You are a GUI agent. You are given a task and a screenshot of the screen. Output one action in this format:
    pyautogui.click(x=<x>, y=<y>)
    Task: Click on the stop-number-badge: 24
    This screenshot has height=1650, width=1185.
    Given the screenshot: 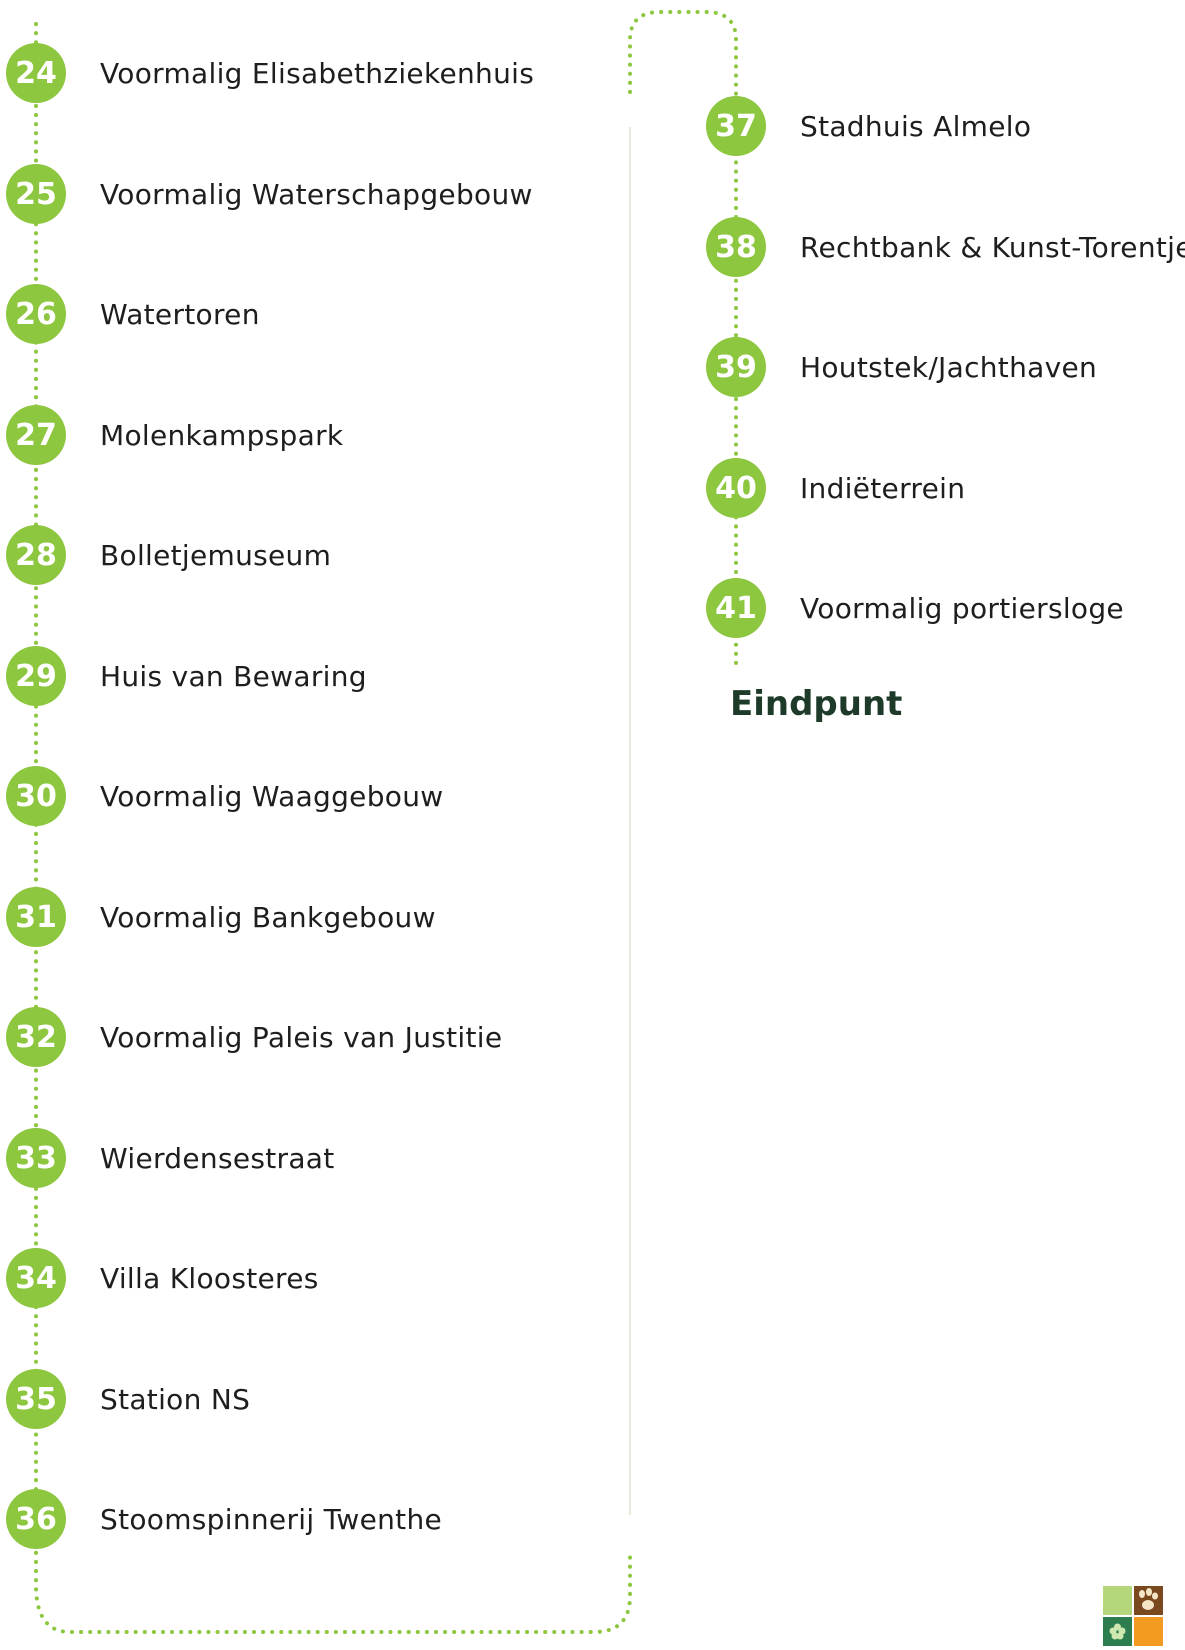 What is the action you would take?
    pyautogui.click(x=36, y=73)
    